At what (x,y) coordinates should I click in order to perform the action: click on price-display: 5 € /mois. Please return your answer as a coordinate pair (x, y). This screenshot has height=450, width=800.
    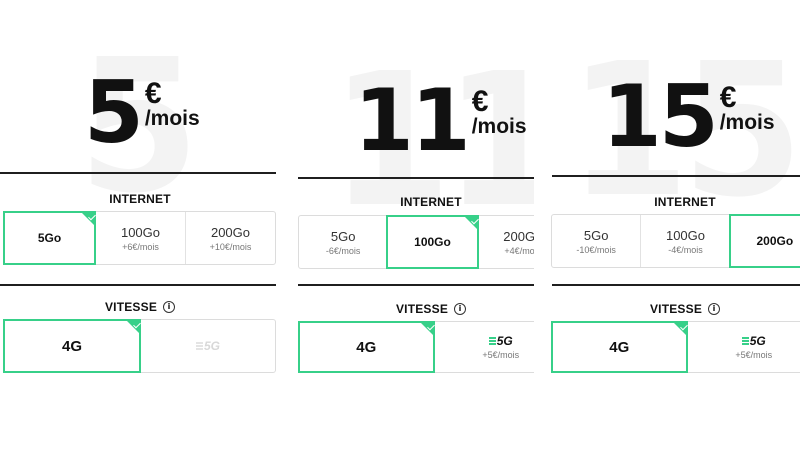
    Looking at the image, I should click on (142, 113).